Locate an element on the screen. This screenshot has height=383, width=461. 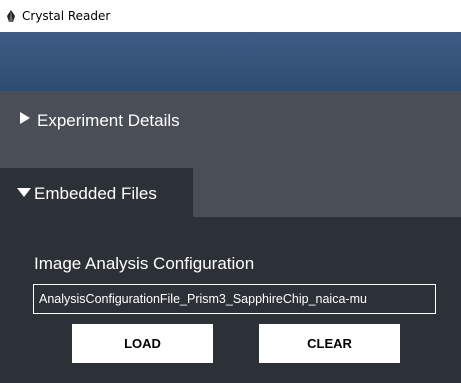
load-button: LOAD is located at coordinates (142, 343).